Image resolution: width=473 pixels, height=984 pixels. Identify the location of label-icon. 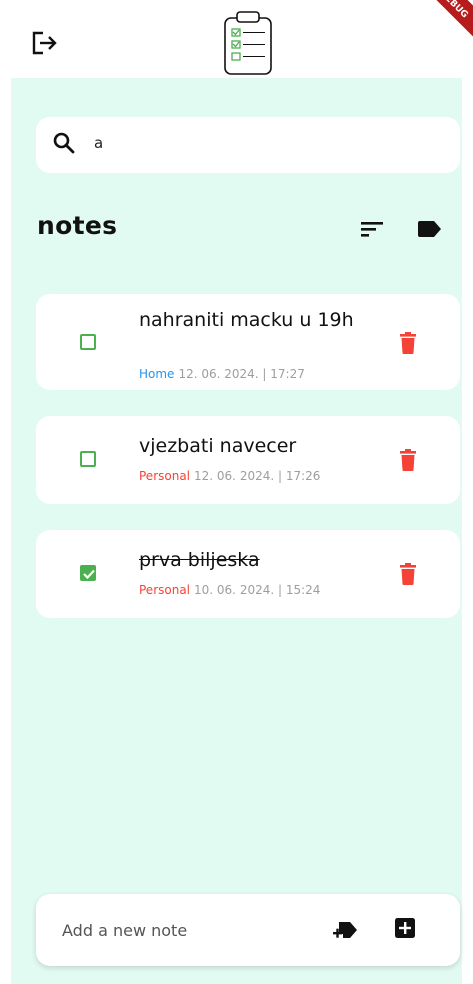
(430, 229).